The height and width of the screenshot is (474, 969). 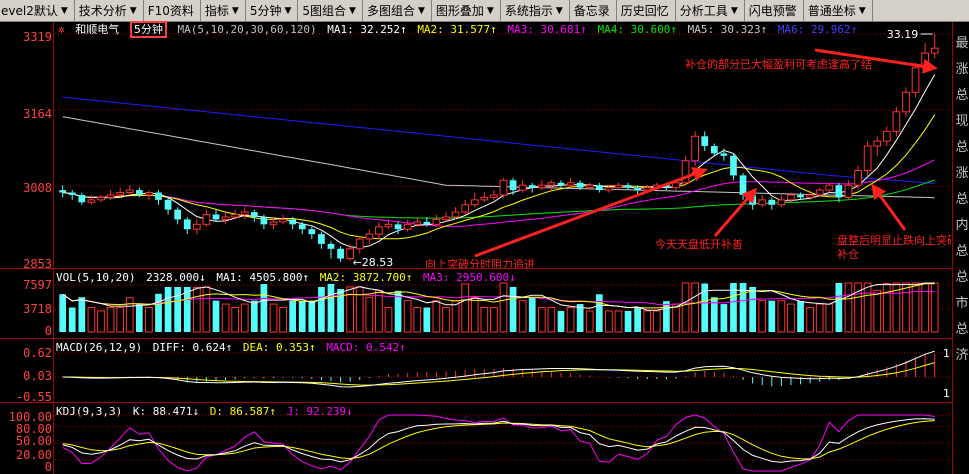 I want to click on menu-item: 备忘录, so click(x=593, y=10).